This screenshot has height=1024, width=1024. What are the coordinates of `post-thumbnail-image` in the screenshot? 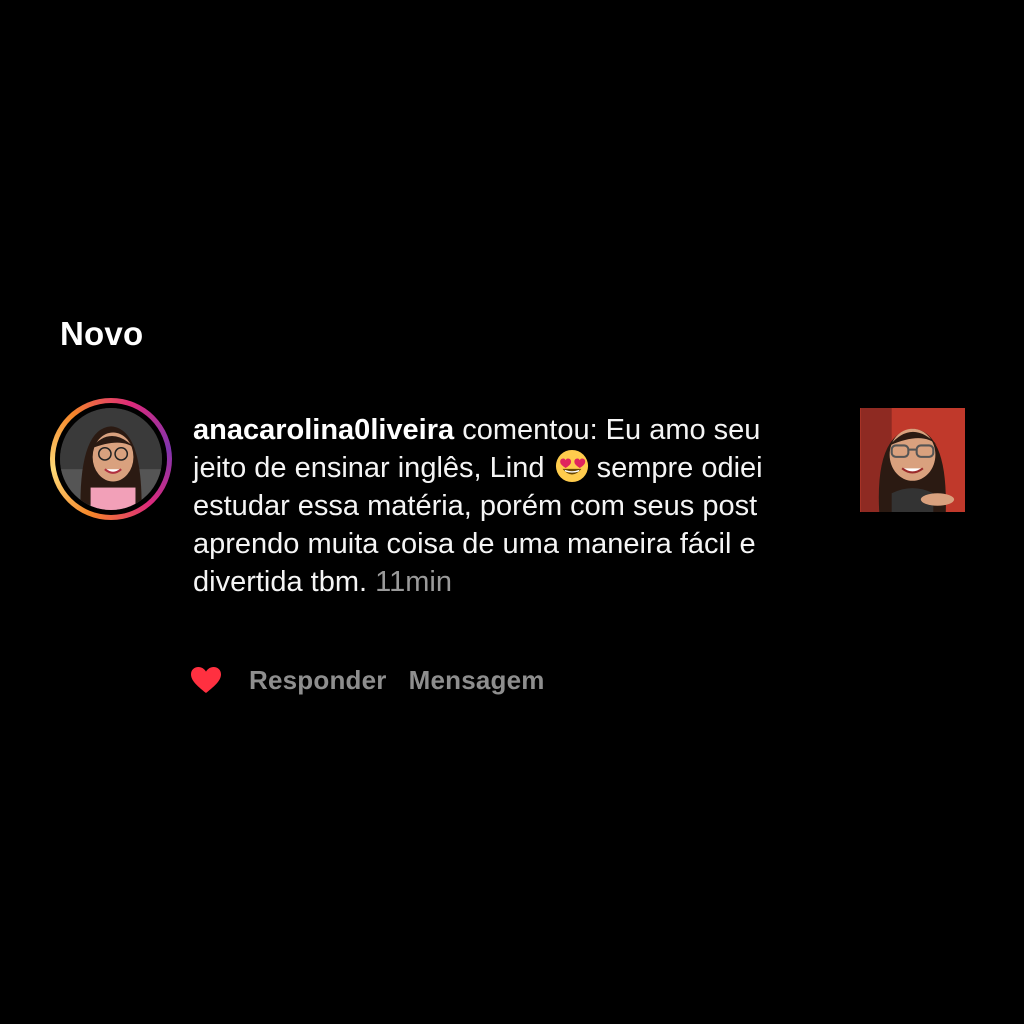 It's located at (912, 460).